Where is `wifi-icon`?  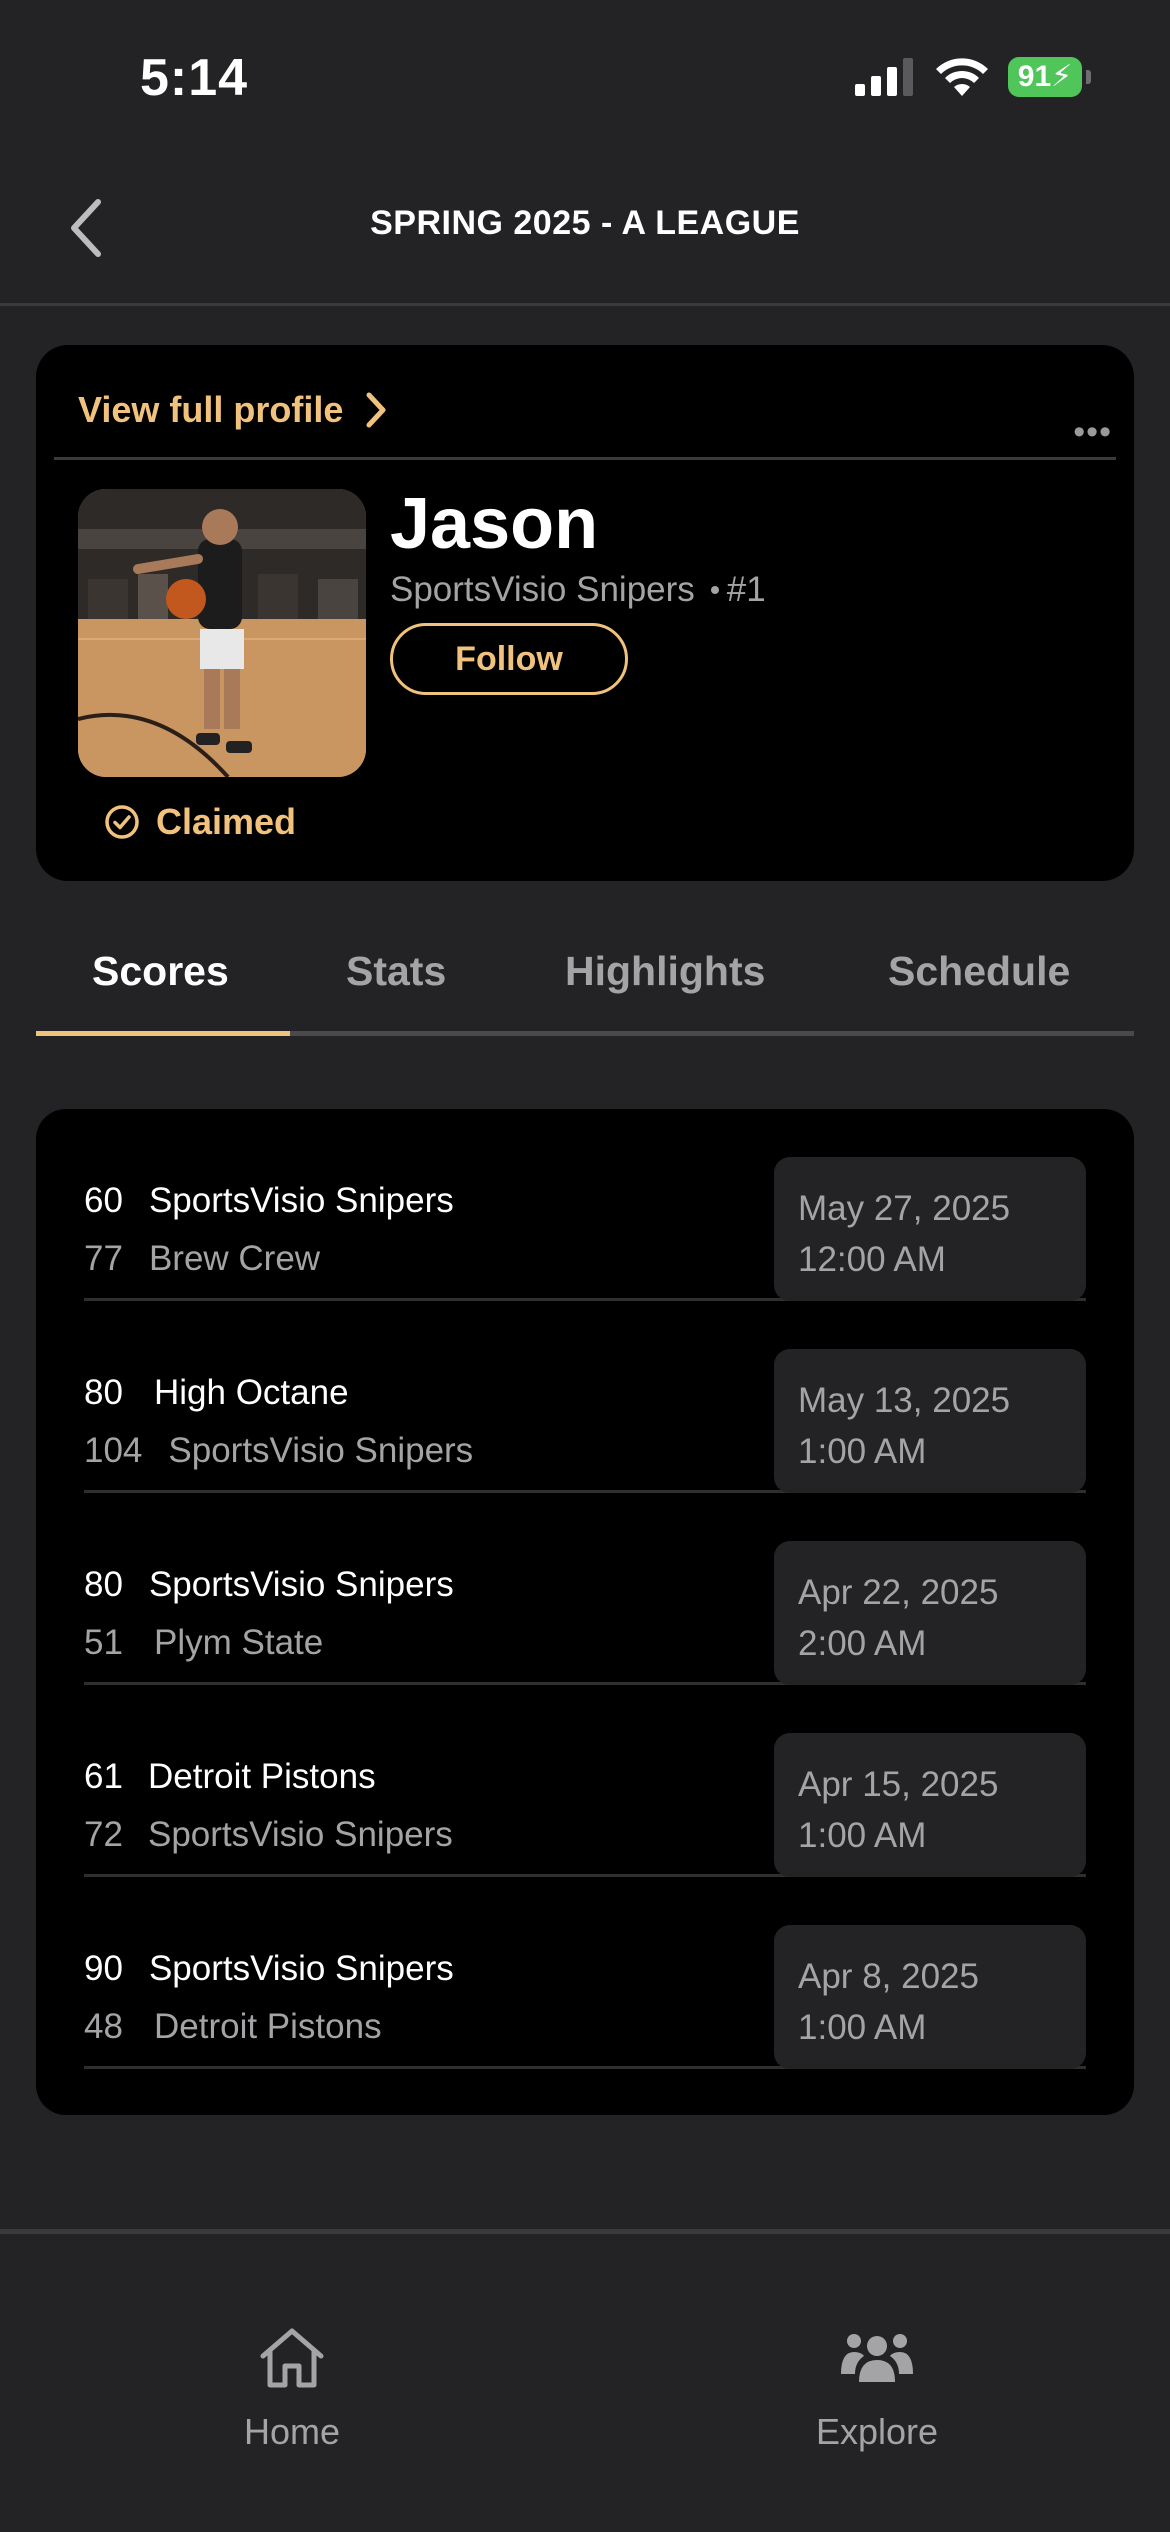 wifi-icon is located at coordinates (962, 77).